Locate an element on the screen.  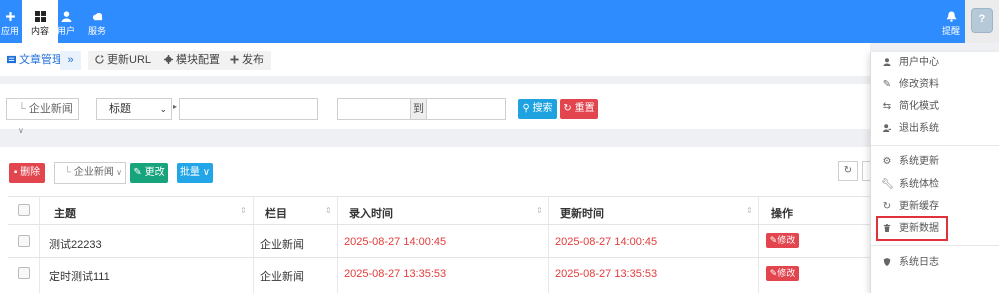
gears-icon: ⚙ is located at coordinates (887, 161).